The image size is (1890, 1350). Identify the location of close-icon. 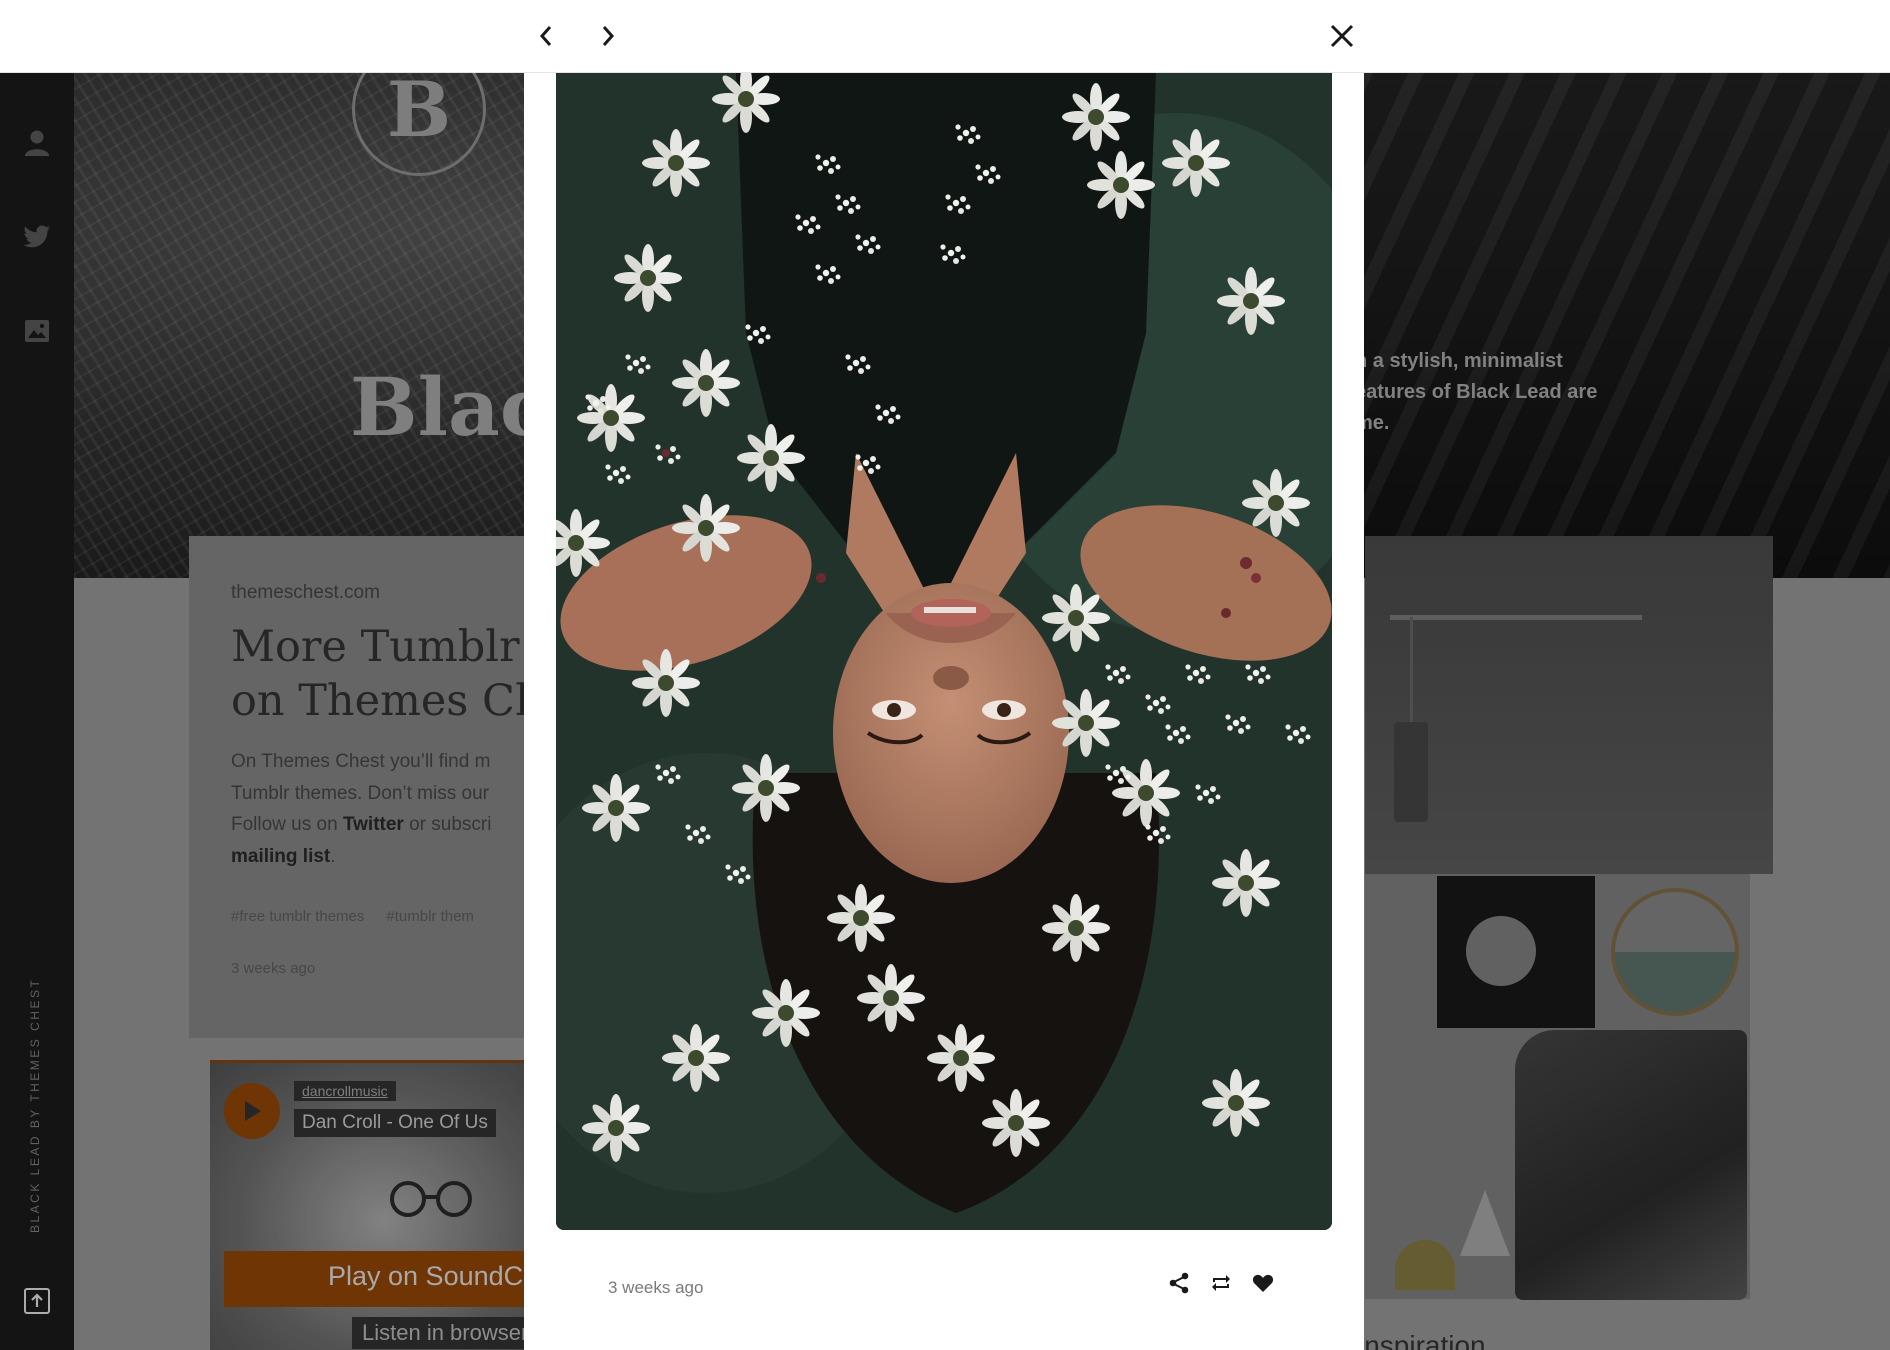
(1342, 36).